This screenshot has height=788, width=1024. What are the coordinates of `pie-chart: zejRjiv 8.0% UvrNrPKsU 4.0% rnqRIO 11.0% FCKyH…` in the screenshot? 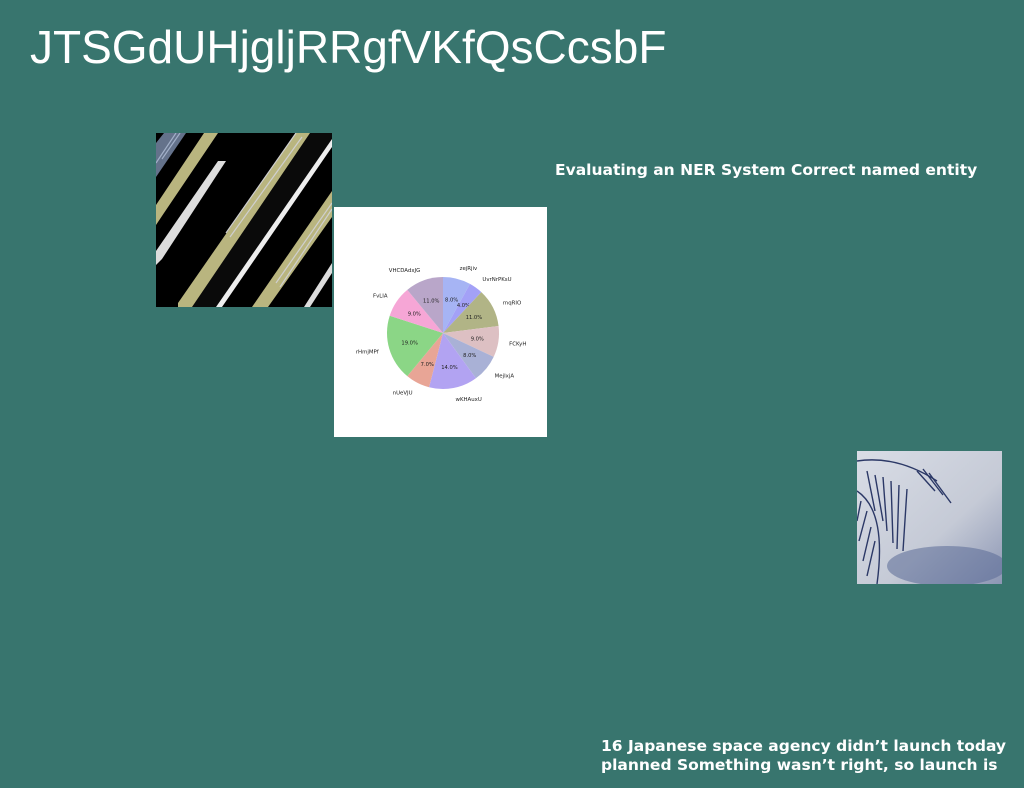 It's located at (440, 322).